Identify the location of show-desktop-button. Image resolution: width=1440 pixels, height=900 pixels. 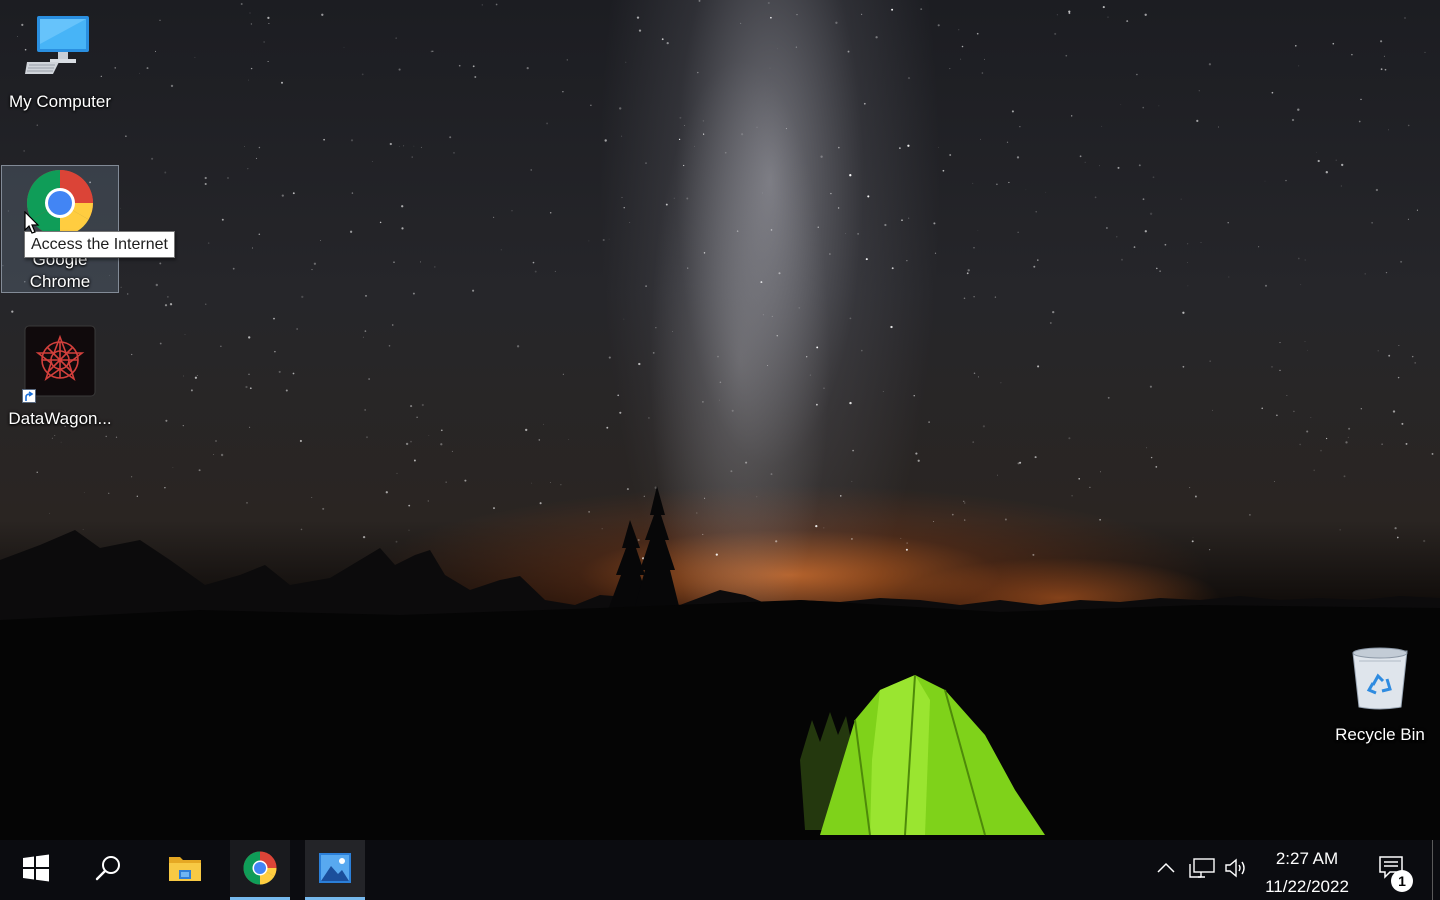
(1436, 870).